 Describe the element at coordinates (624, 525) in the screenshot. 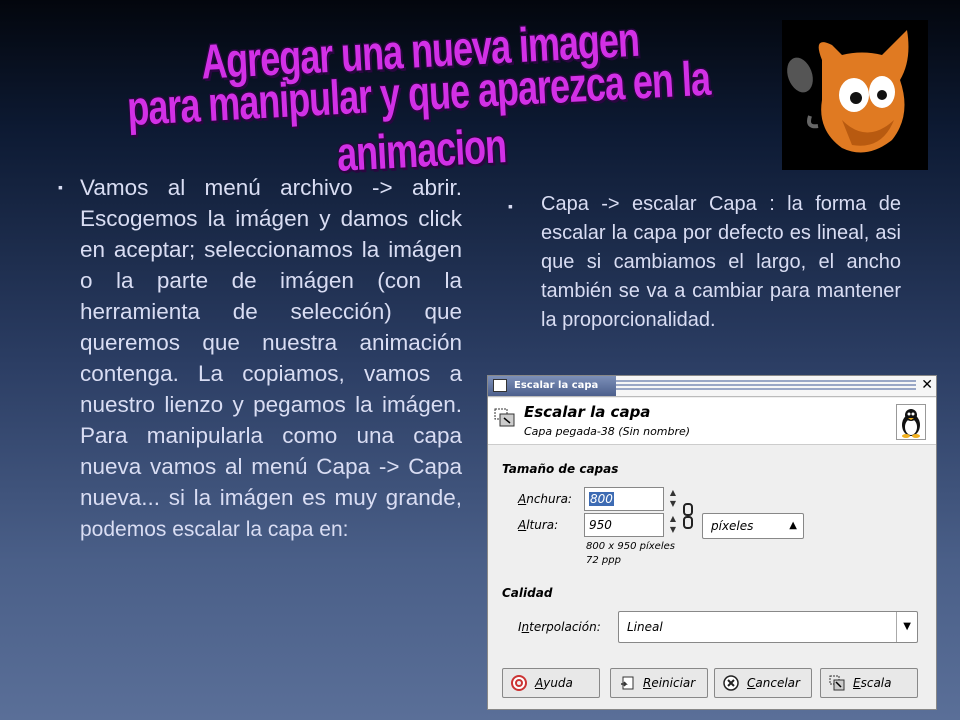

I see `height-input: 950` at that location.